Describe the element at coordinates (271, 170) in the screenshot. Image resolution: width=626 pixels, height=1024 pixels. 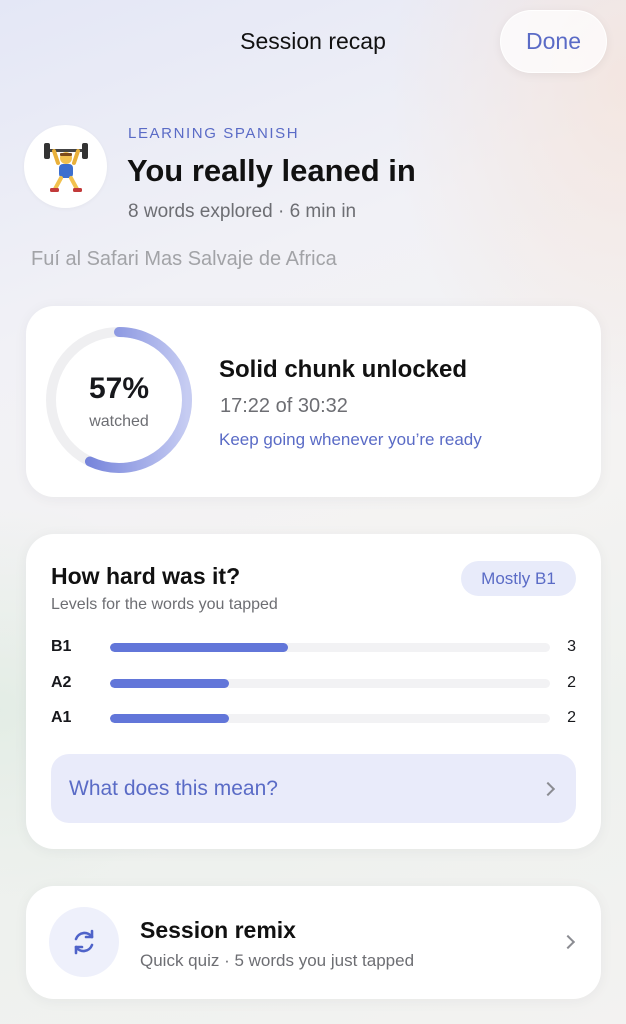
I see `recap-title: You really leaned in` at that location.